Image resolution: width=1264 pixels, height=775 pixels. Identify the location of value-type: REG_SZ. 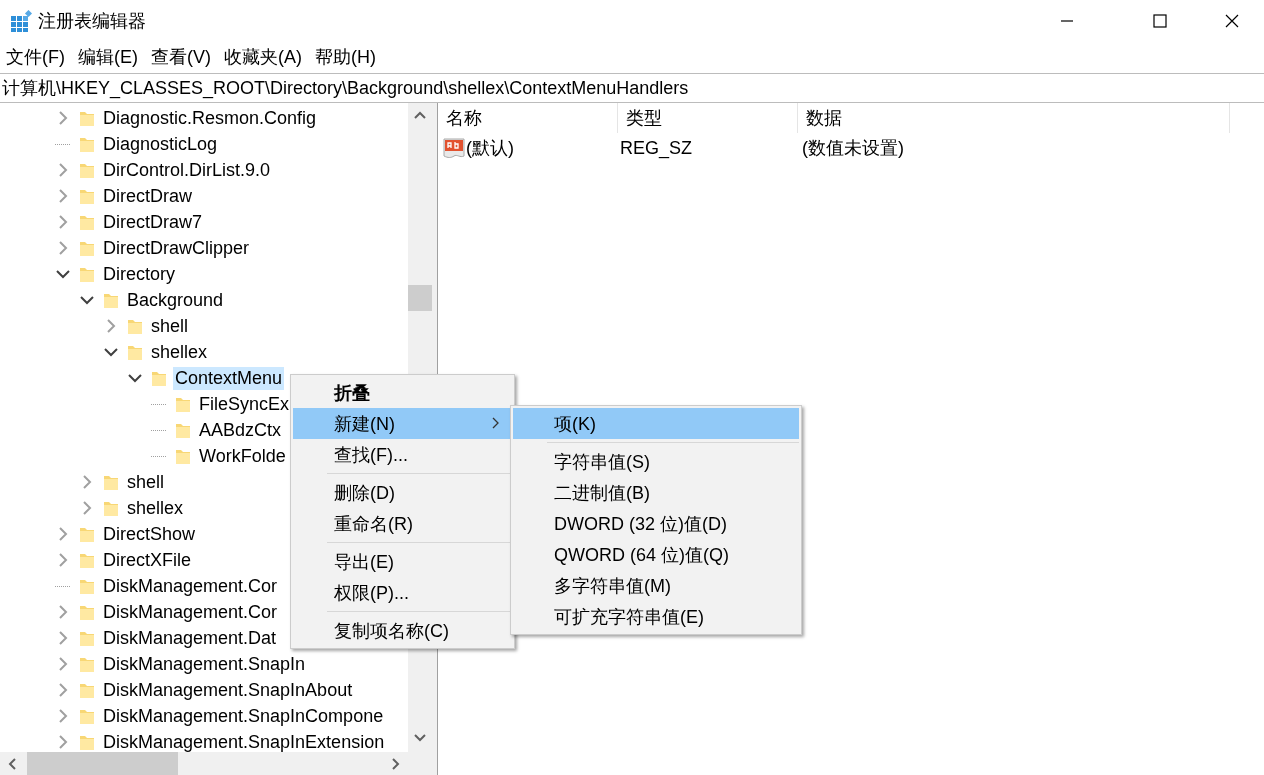
(656, 147).